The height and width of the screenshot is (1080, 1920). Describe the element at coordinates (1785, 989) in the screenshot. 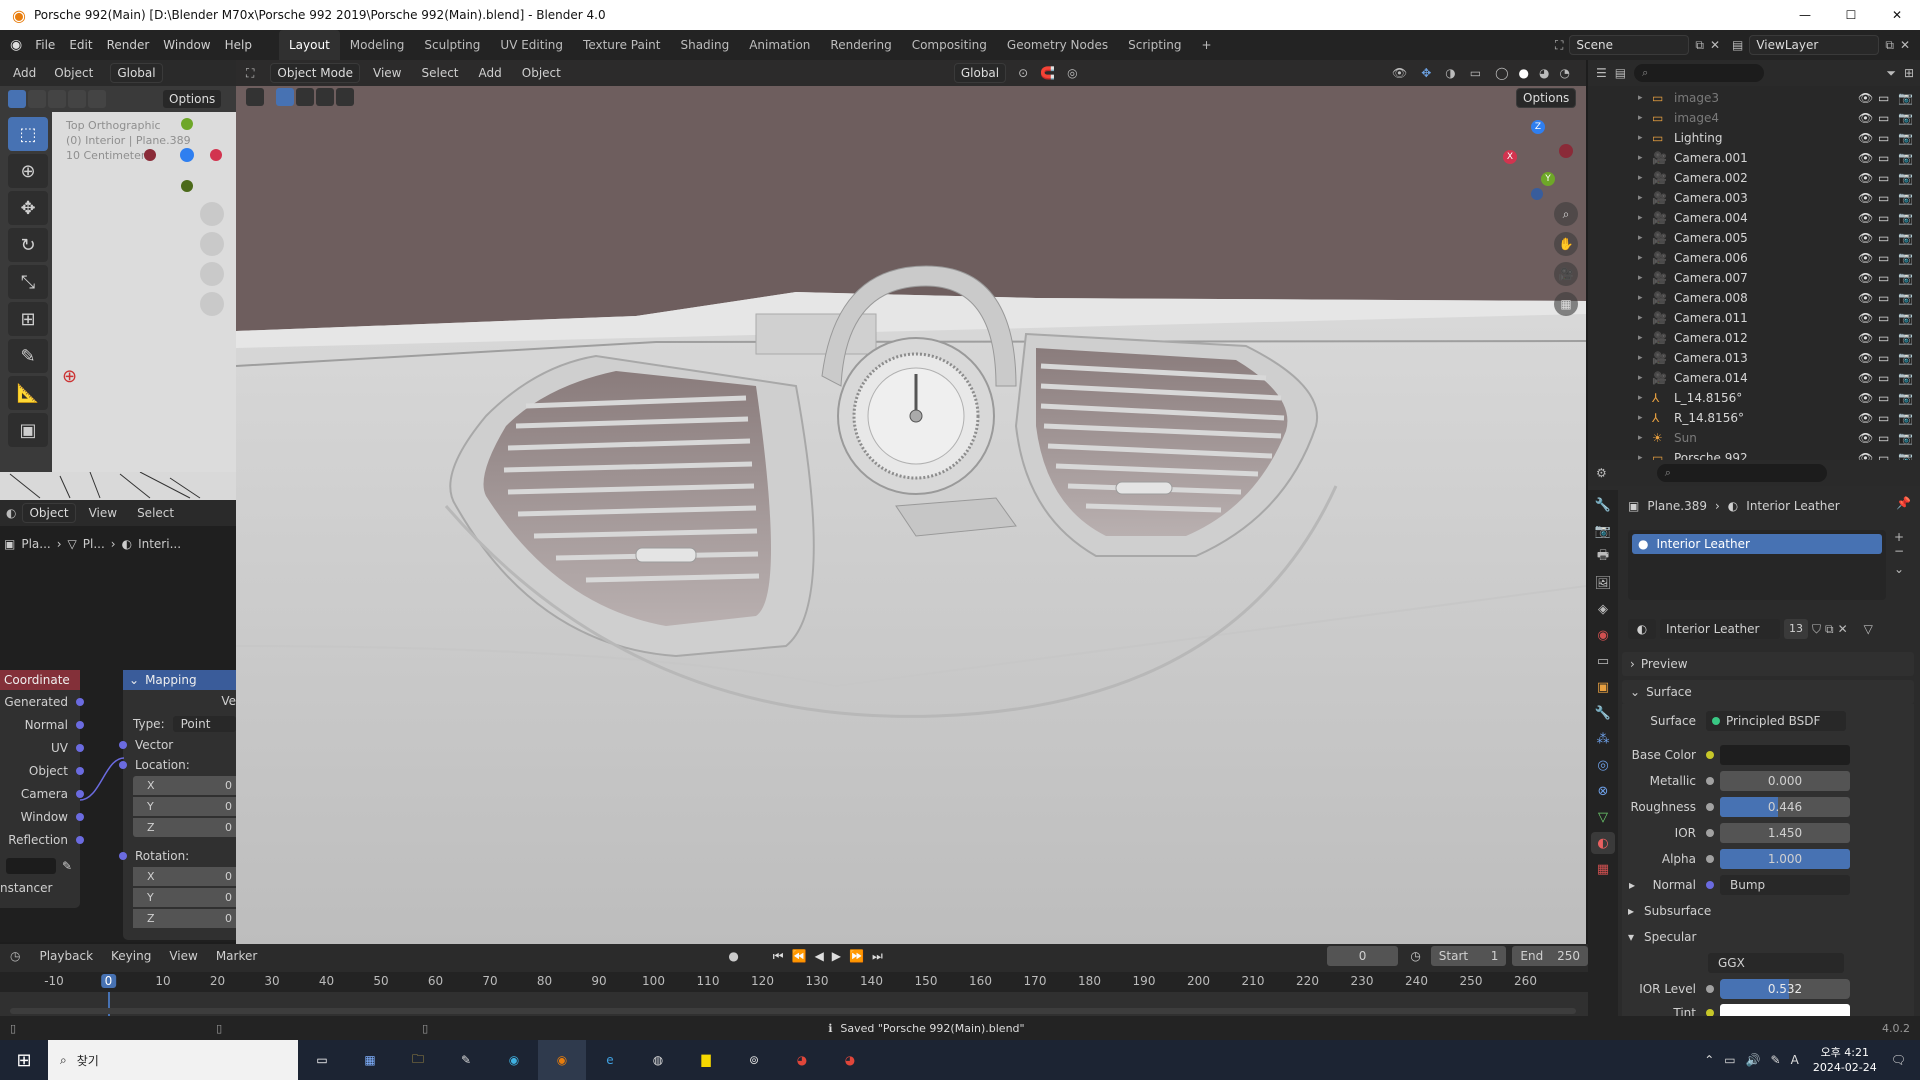

I see `ior-level-field: 0.532` at that location.